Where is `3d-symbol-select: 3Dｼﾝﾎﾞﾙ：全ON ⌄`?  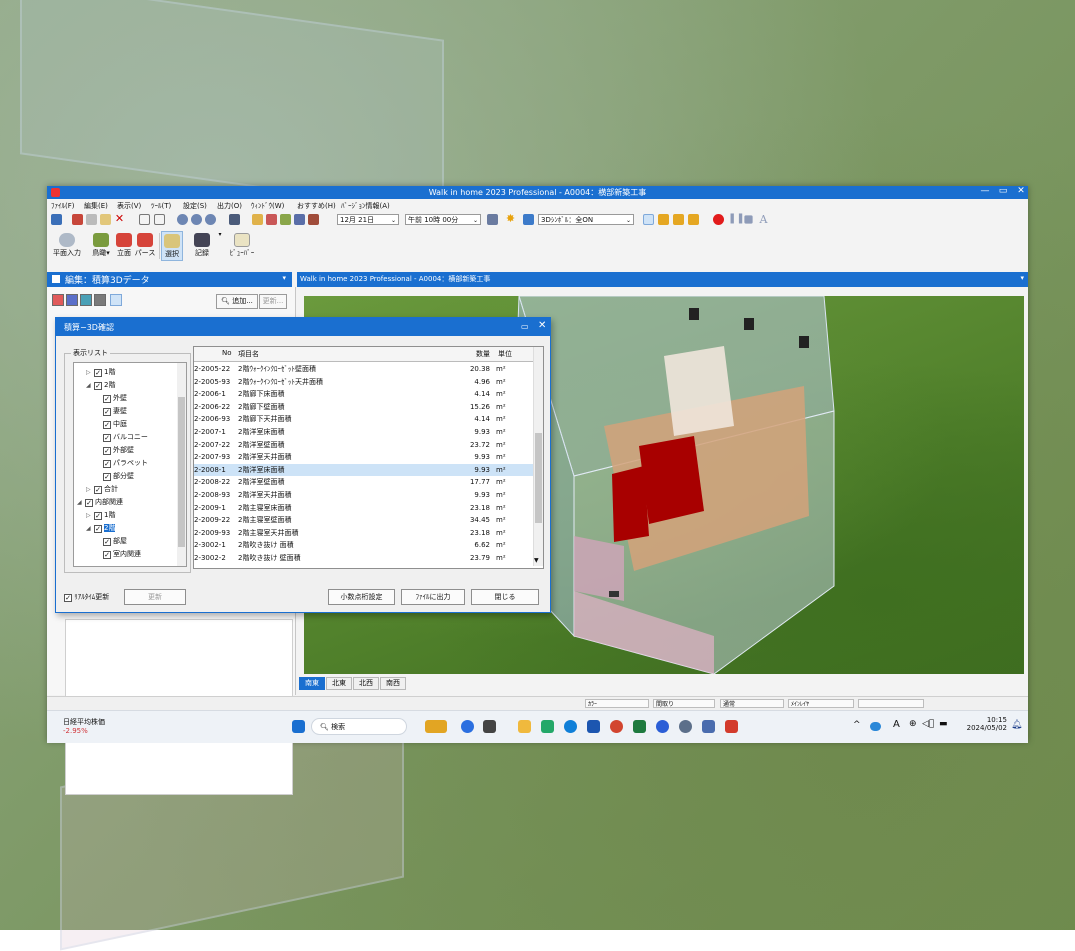 3d-symbol-select: 3Dｼﾝﾎﾞﾙ：全ON ⌄ is located at coordinates (586, 219).